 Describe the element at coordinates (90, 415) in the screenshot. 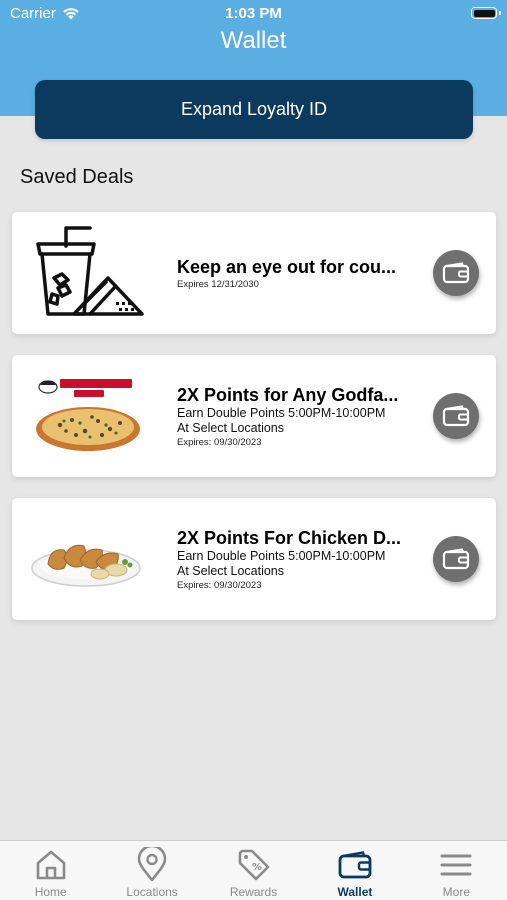

I see `godfathers-pizza-image` at that location.